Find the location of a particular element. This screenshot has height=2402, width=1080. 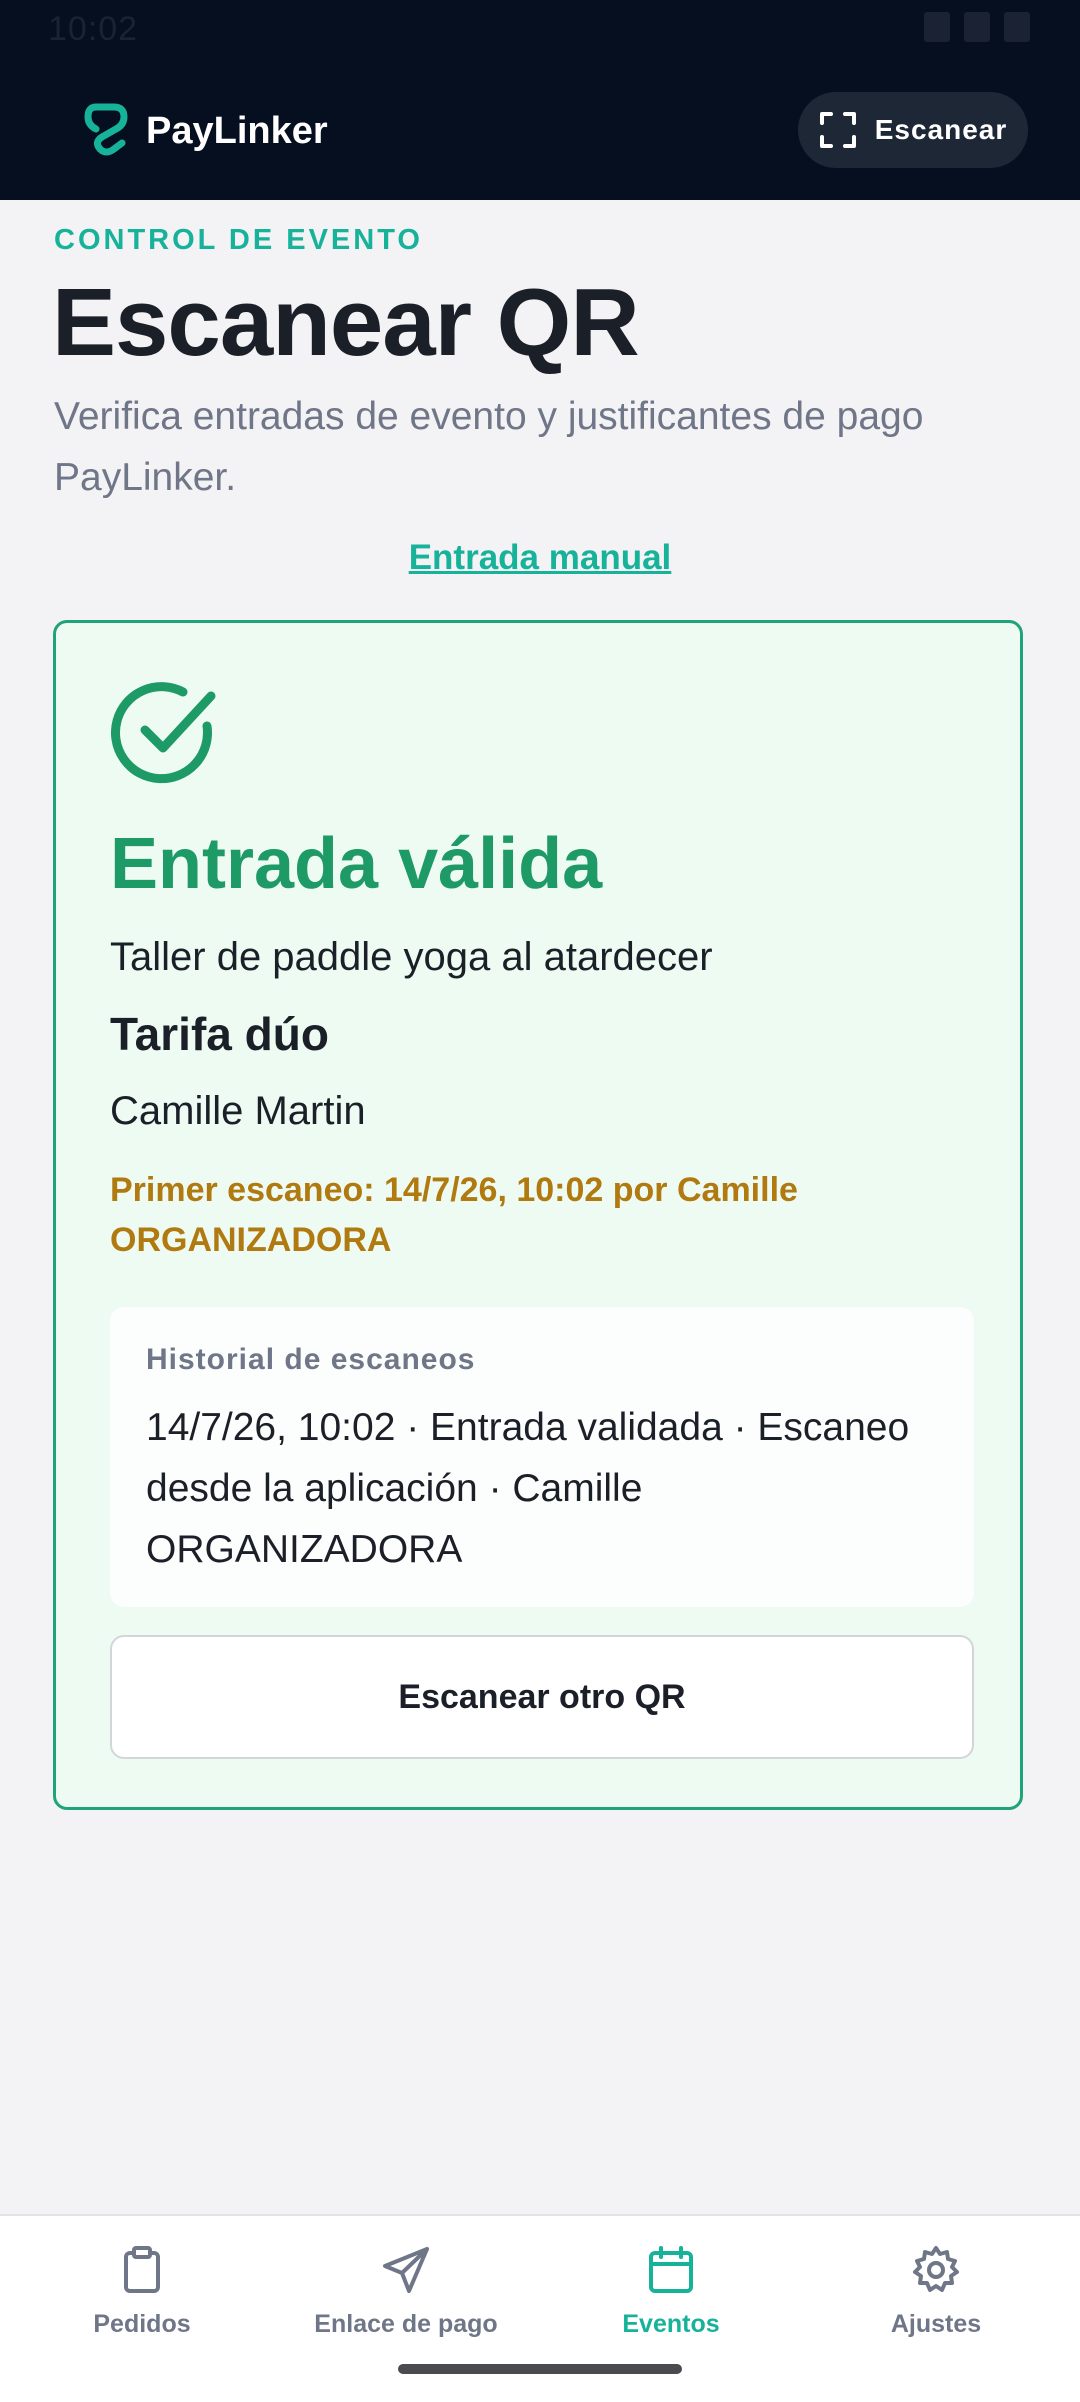

header-scan-label: Escanear is located at coordinates (941, 129).